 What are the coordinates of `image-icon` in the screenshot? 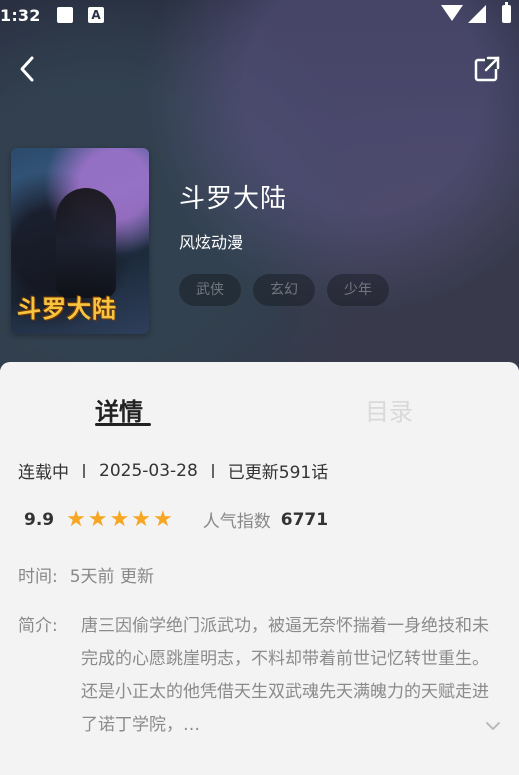 It's located at (65, 15).